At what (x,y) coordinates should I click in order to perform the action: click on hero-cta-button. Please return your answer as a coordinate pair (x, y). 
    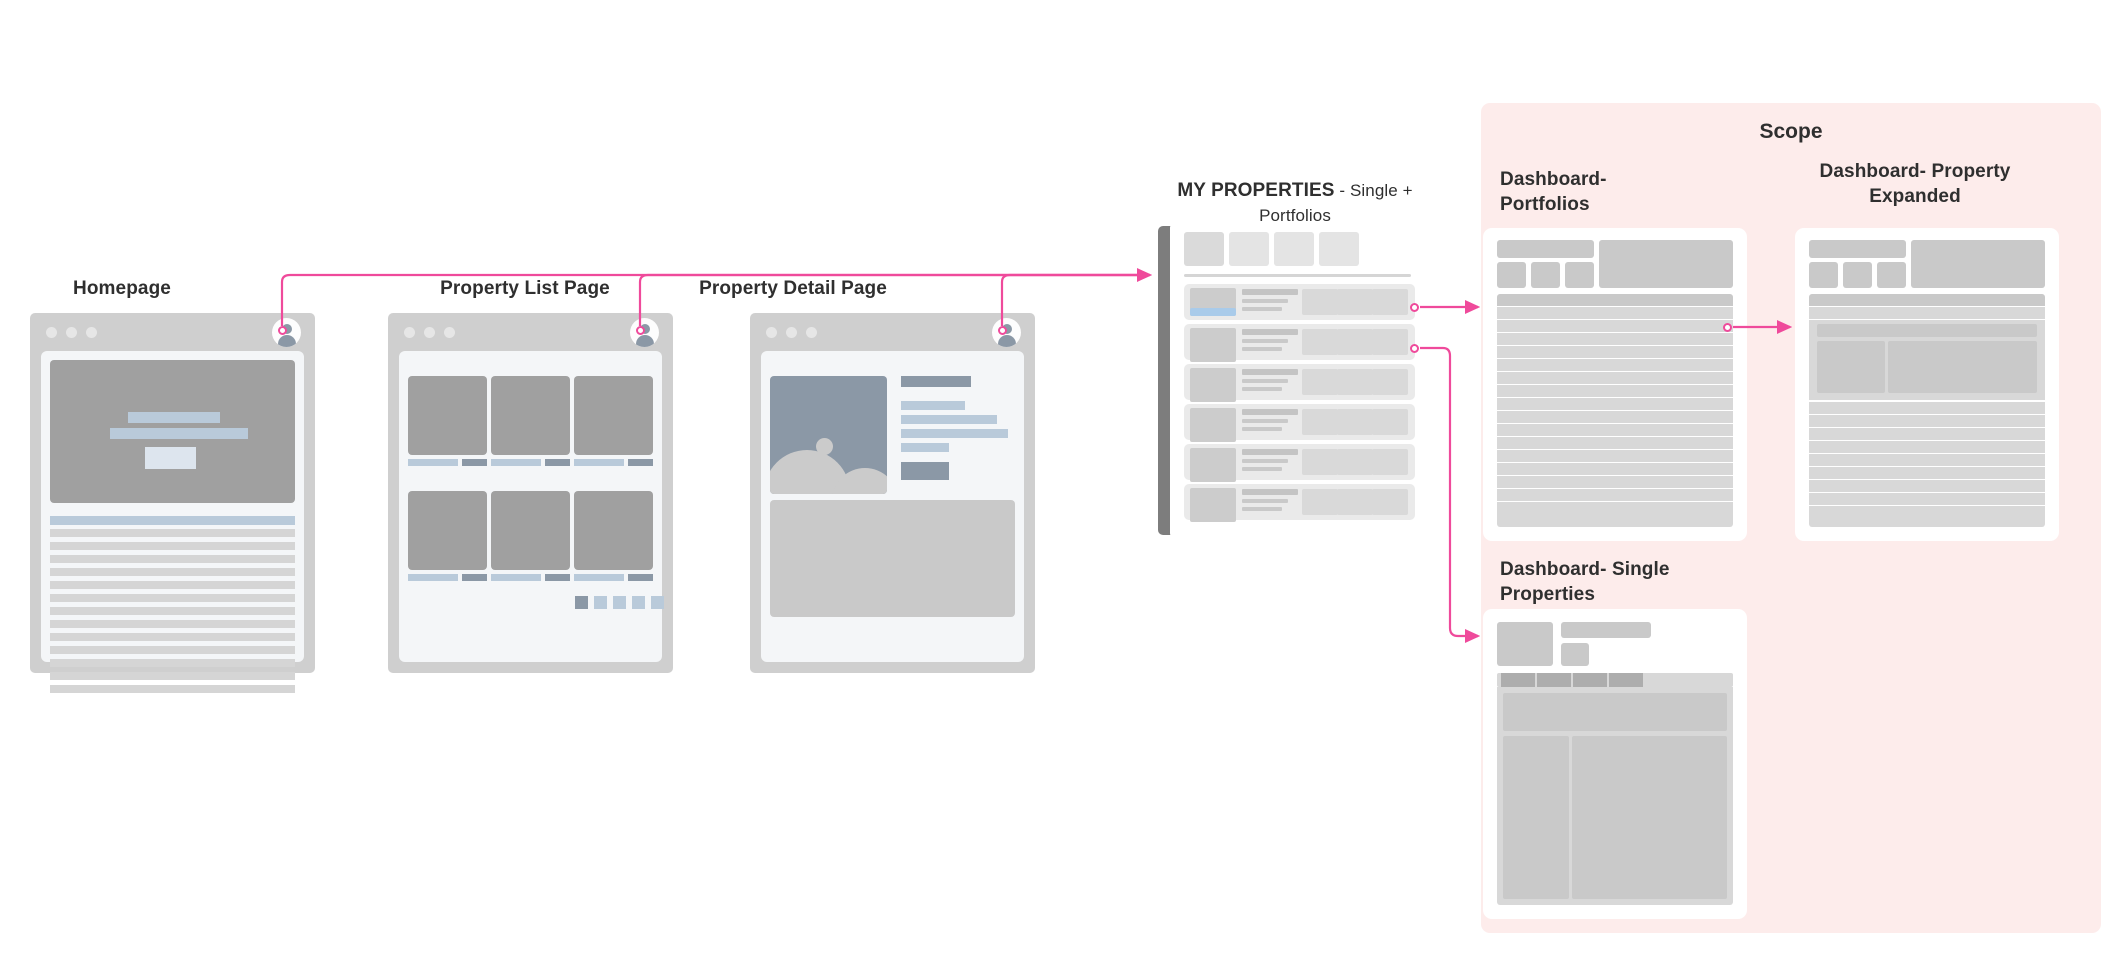
    Looking at the image, I should click on (170, 458).